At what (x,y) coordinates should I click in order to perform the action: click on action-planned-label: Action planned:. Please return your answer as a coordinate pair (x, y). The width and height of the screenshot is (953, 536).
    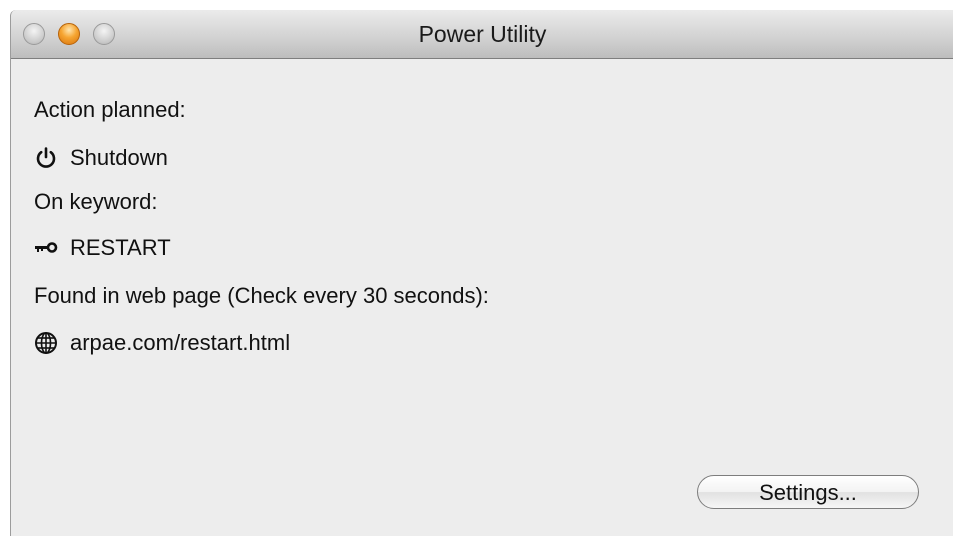
    Looking at the image, I should click on (110, 109).